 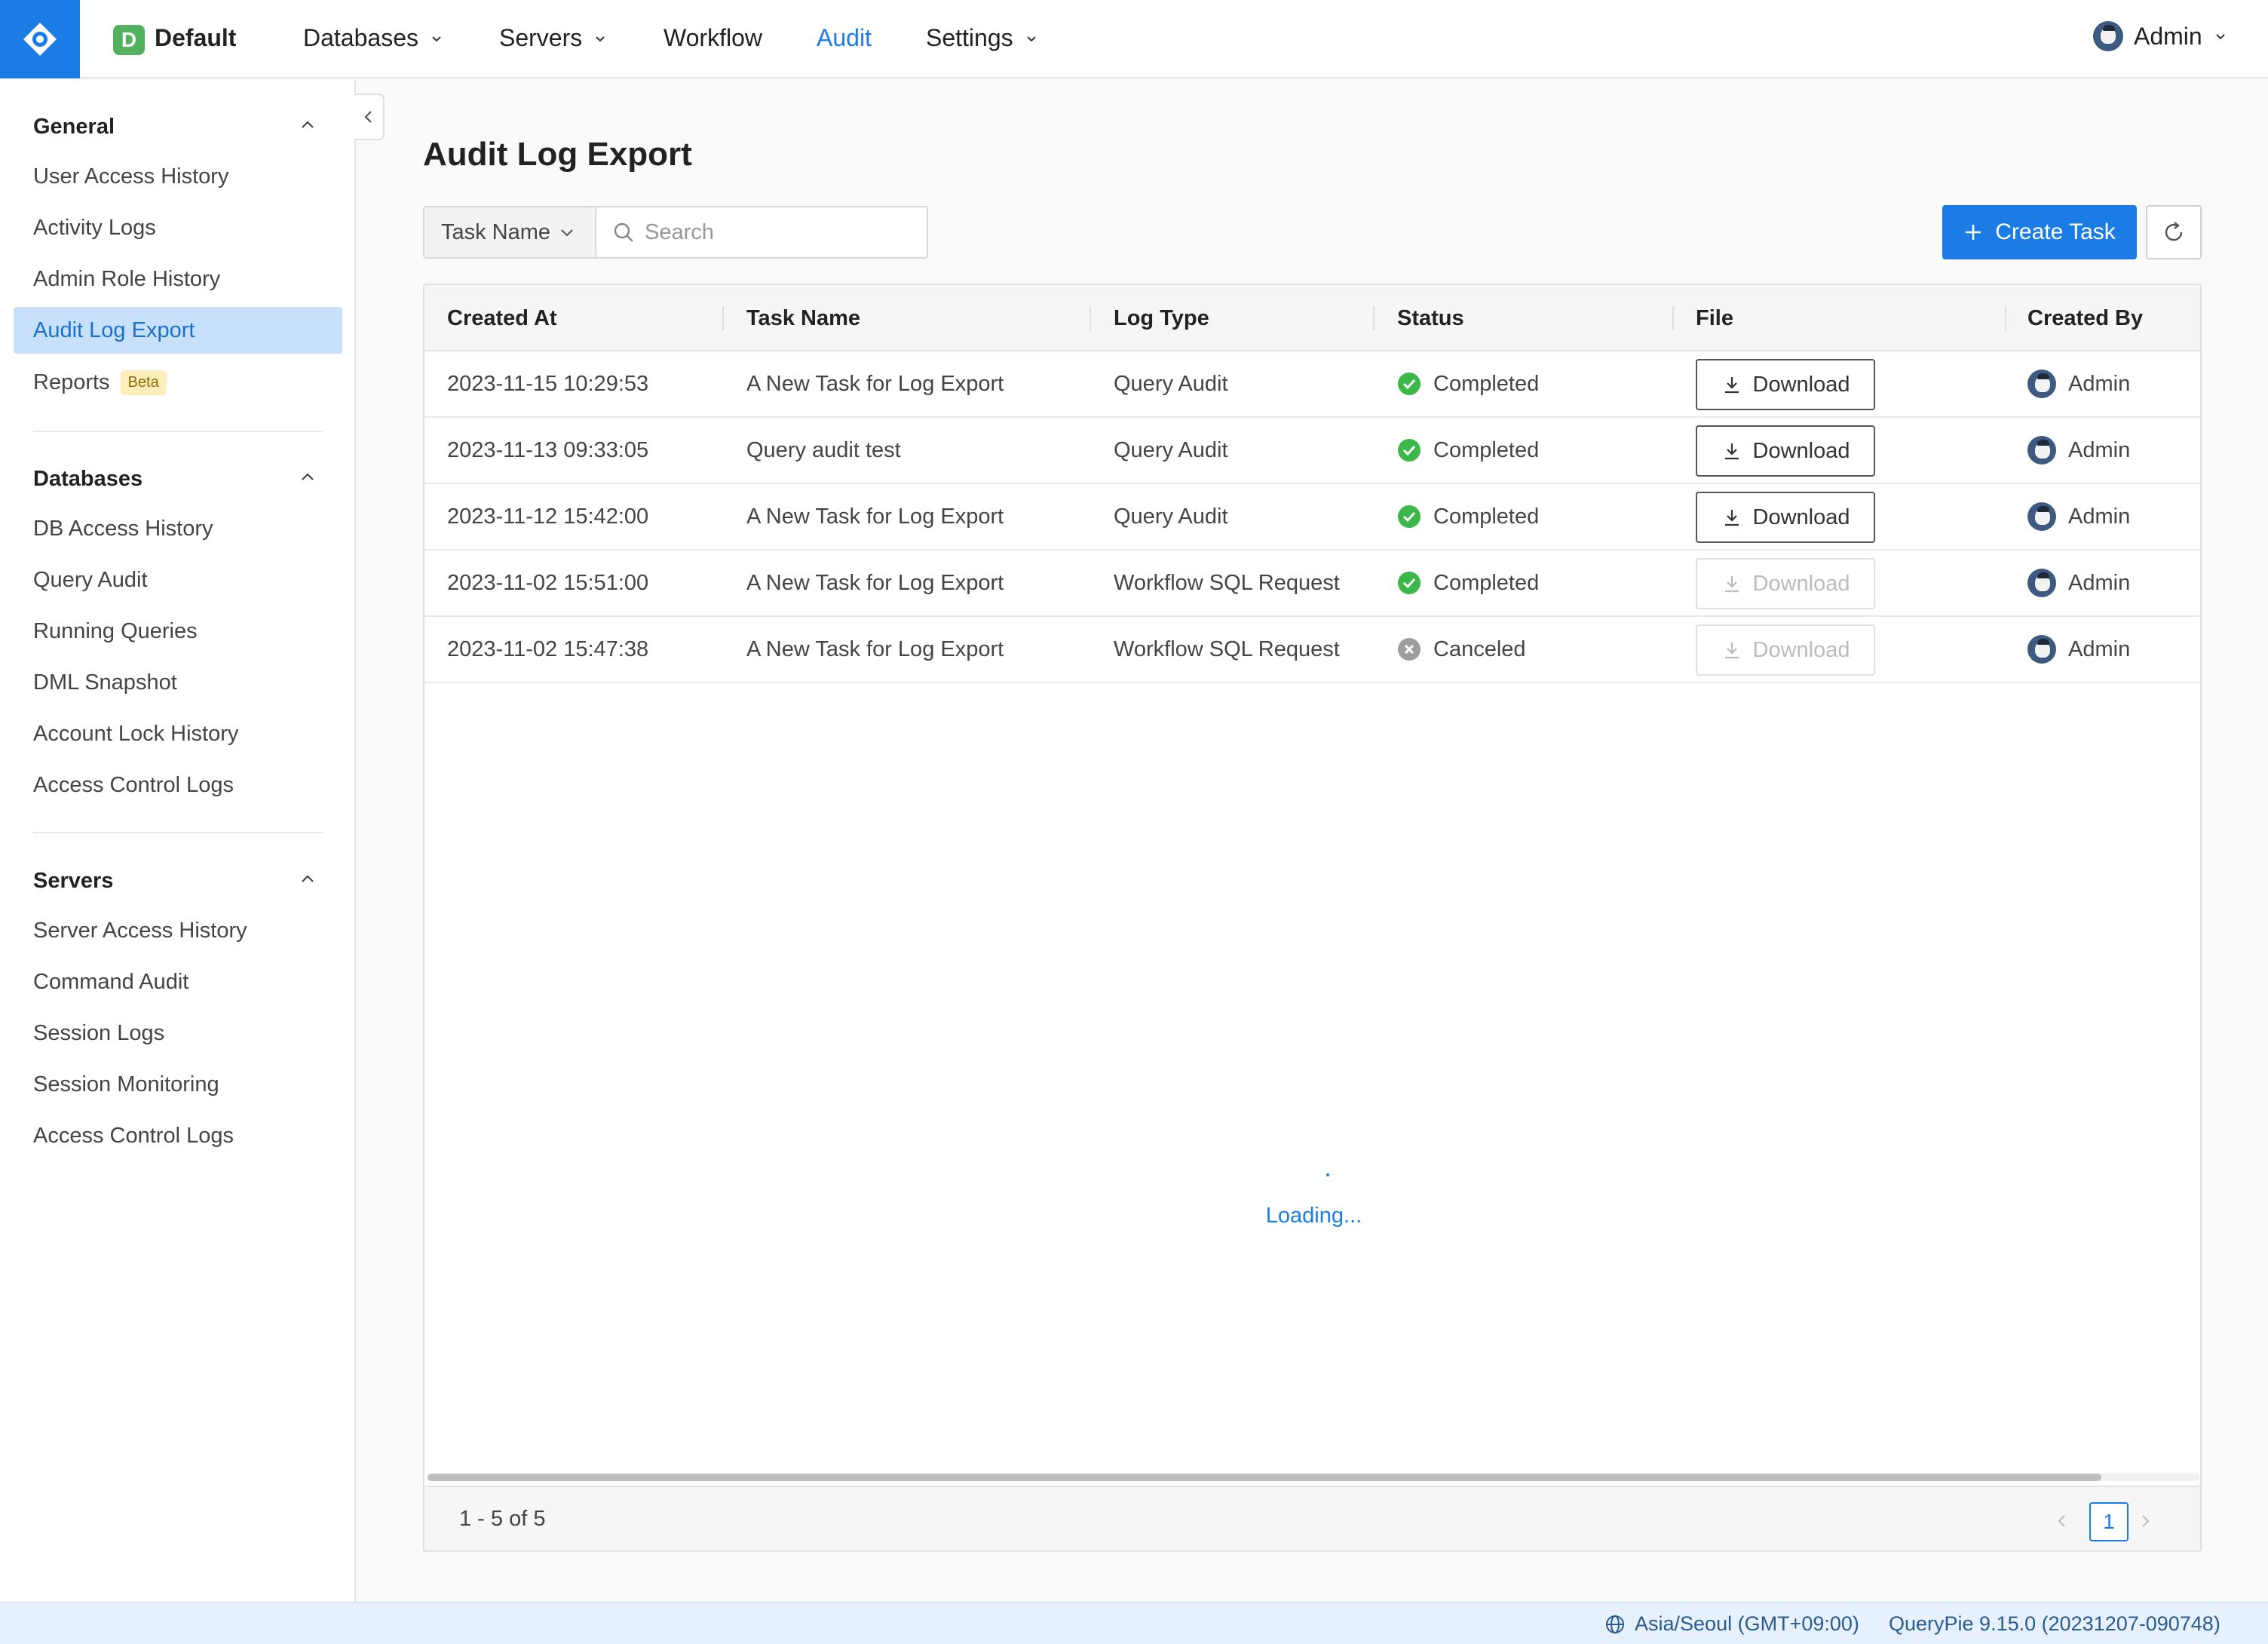 I want to click on sidebar-section-servers: Servers, so click(x=73, y=882).